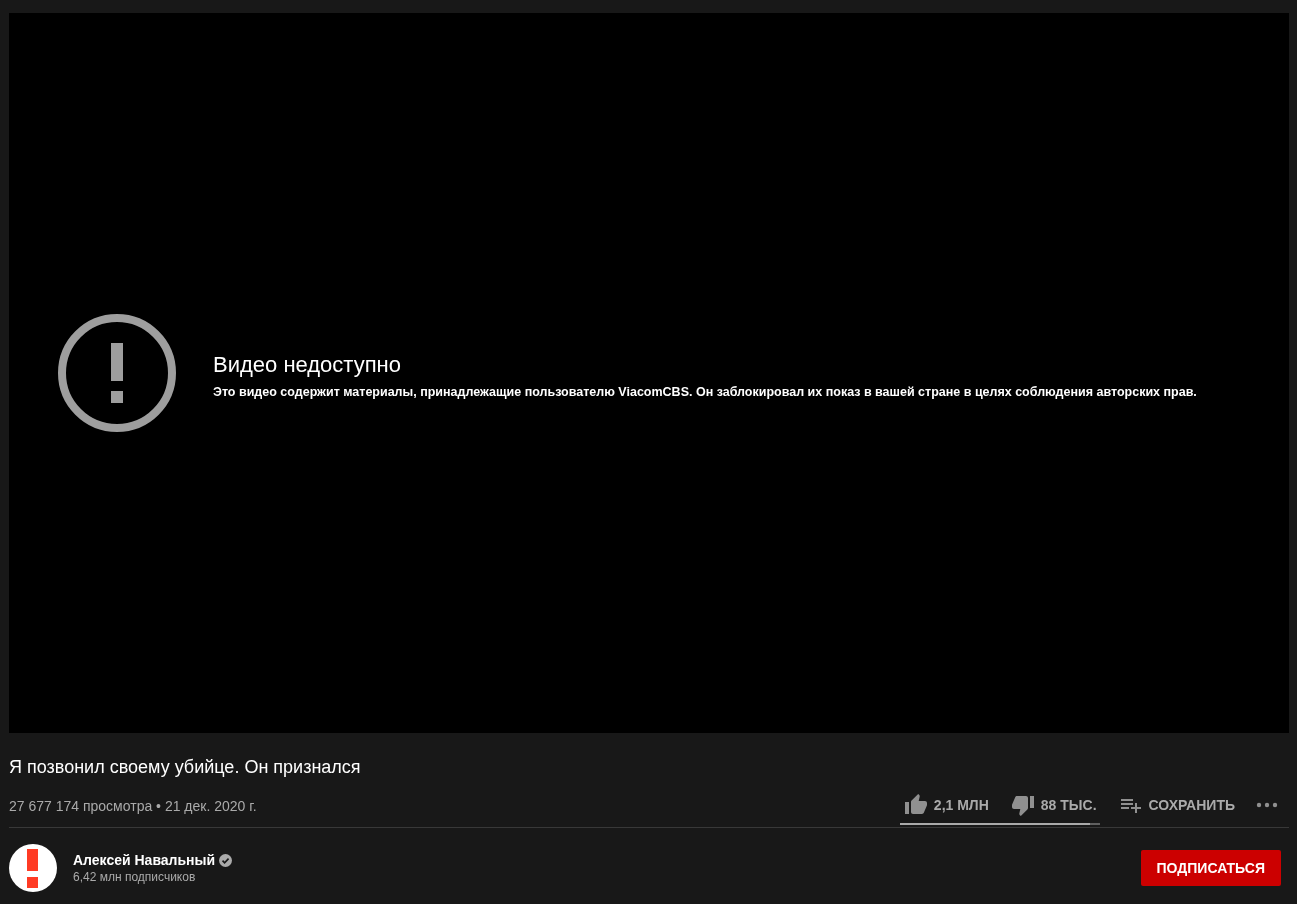 The image size is (1297, 904). I want to click on video-meta: 27 677 174 просмотра • 21 дек. 2020 г., so click(133, 806).